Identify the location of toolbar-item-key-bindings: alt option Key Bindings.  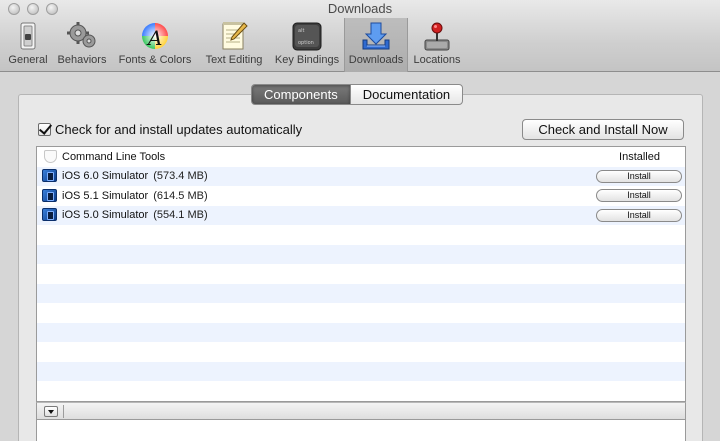
(307, 45).